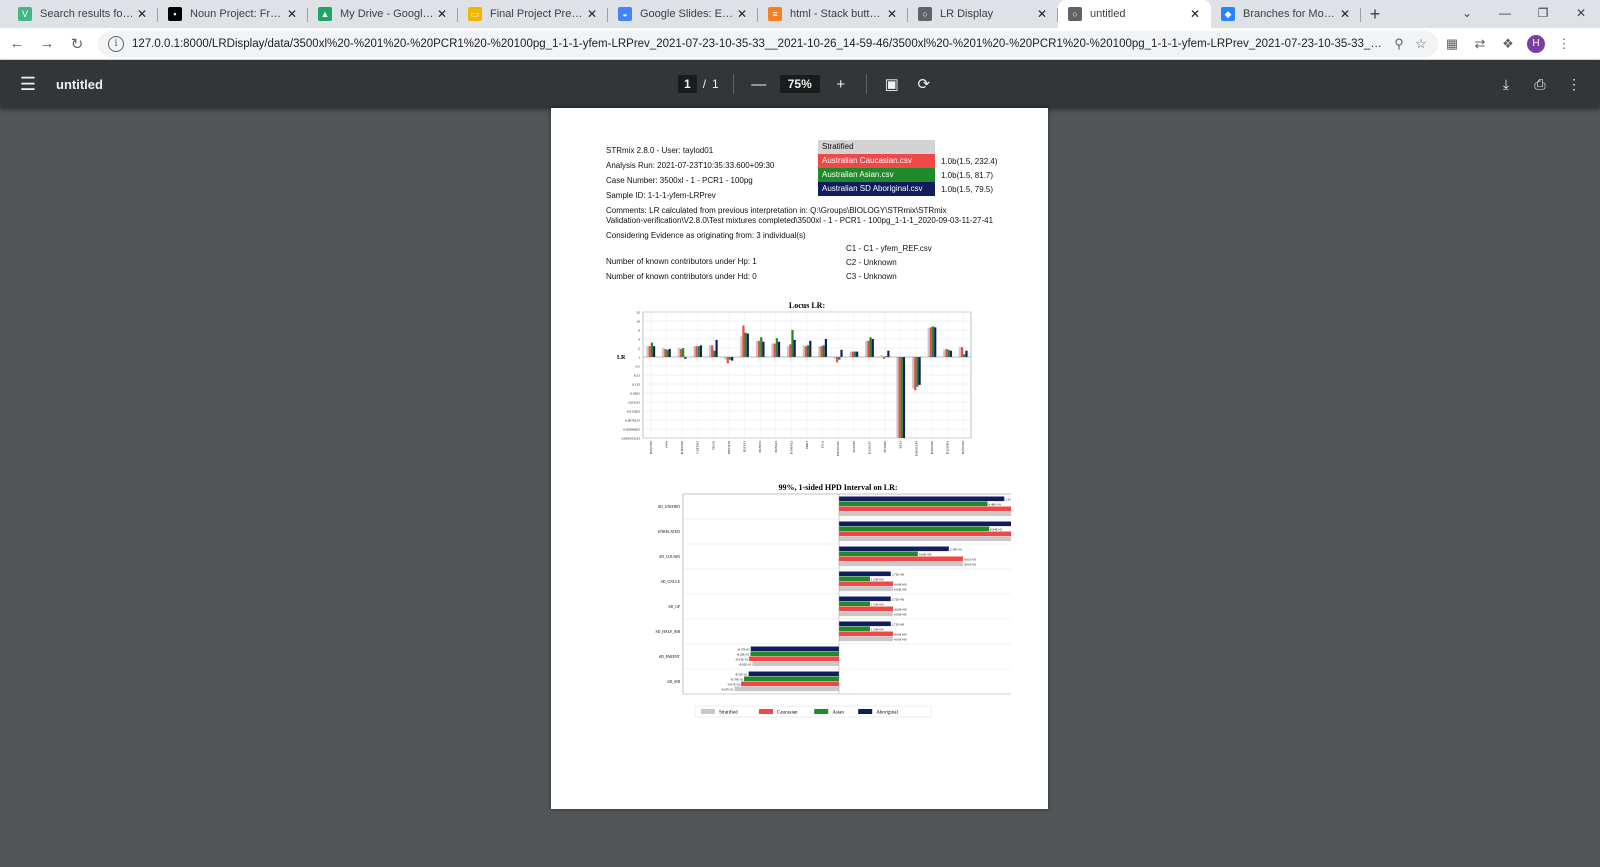 The image size is (1600, 867). What do you see at coordinates (1421, 44) in the screenshot?
I see `bookmark-star-icon: ☆` at bounding box center [1421, 44].